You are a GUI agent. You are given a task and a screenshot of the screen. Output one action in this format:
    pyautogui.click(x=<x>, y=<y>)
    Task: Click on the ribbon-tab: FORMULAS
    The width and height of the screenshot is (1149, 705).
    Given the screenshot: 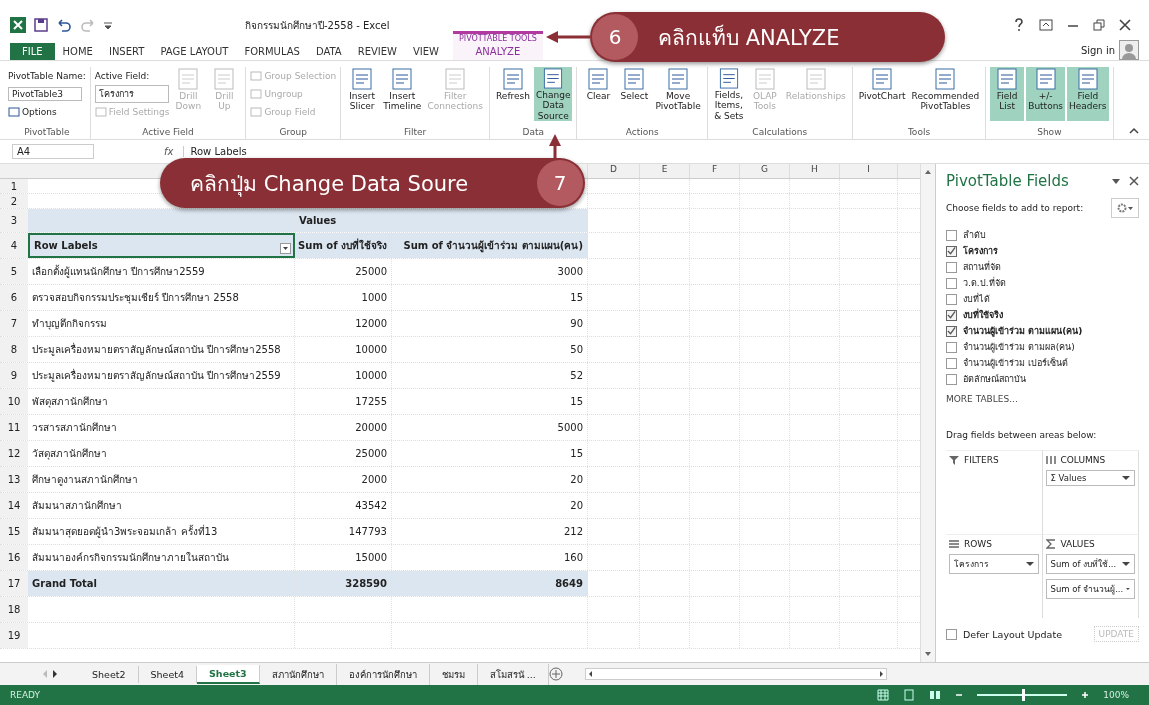 What is the action you would take?
    pyautogui.click(x=272, y=51)
    